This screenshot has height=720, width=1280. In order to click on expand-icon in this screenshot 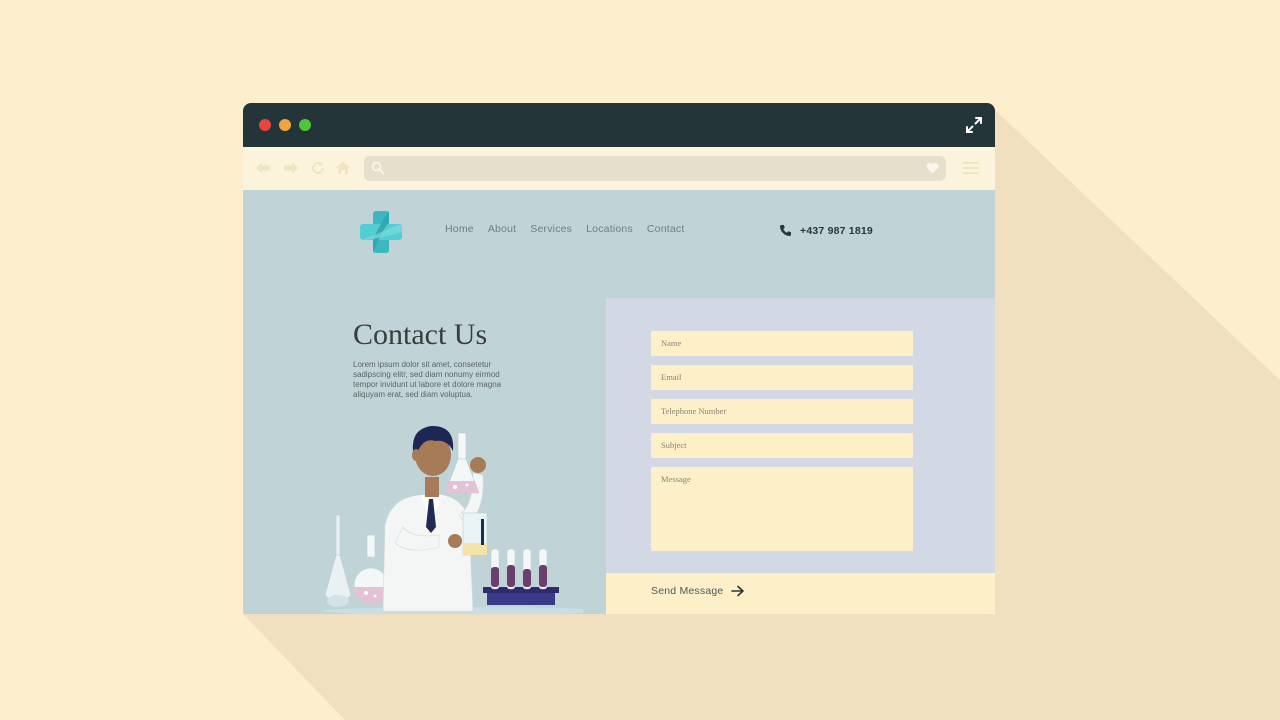, I will do `click(974, 125)`.